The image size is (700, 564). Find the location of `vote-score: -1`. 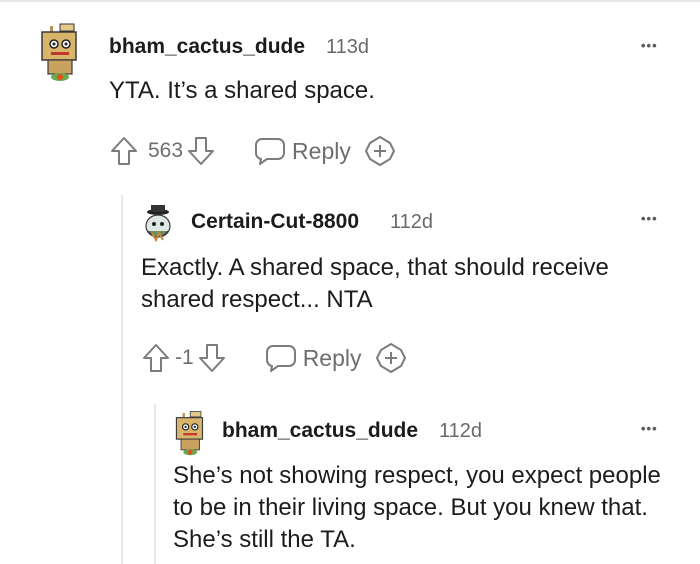

vote-score: -1 is located at coordinates (184, 357).